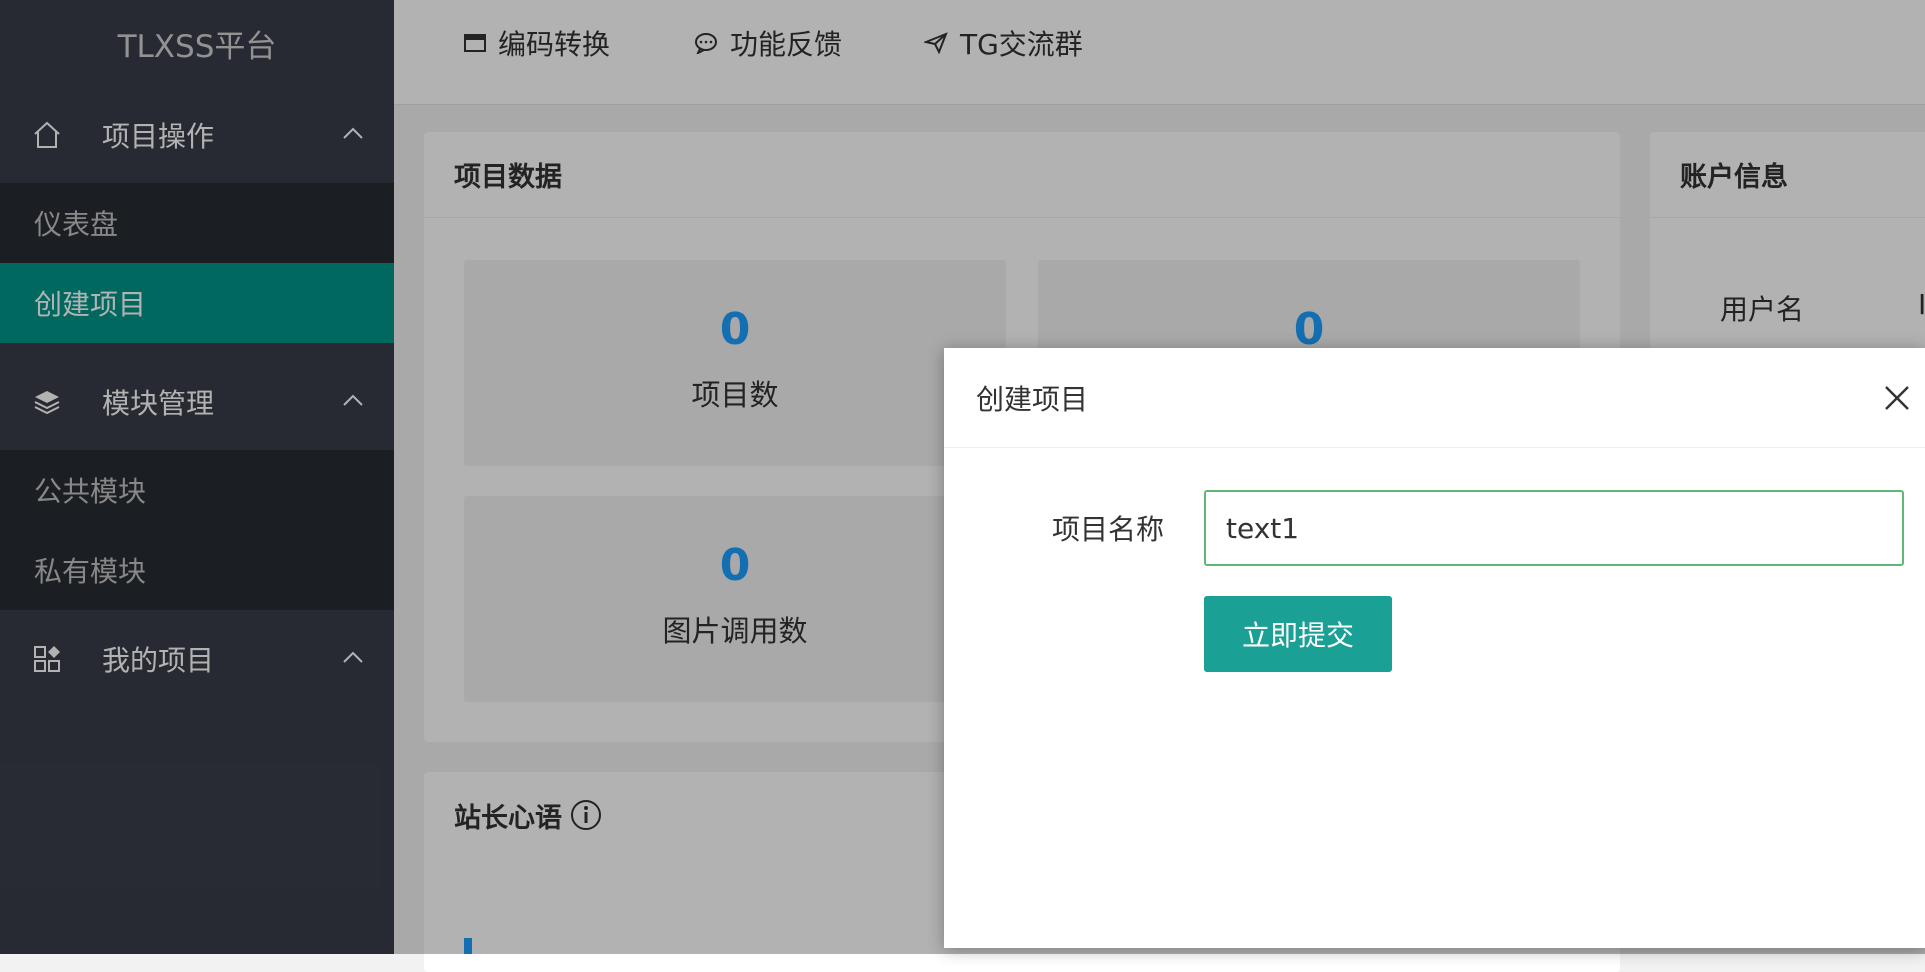 Image resolution: width=1925 pixels, height=972 pixels. I want to click on submit-button: 立即提交, so click(1298, 634).